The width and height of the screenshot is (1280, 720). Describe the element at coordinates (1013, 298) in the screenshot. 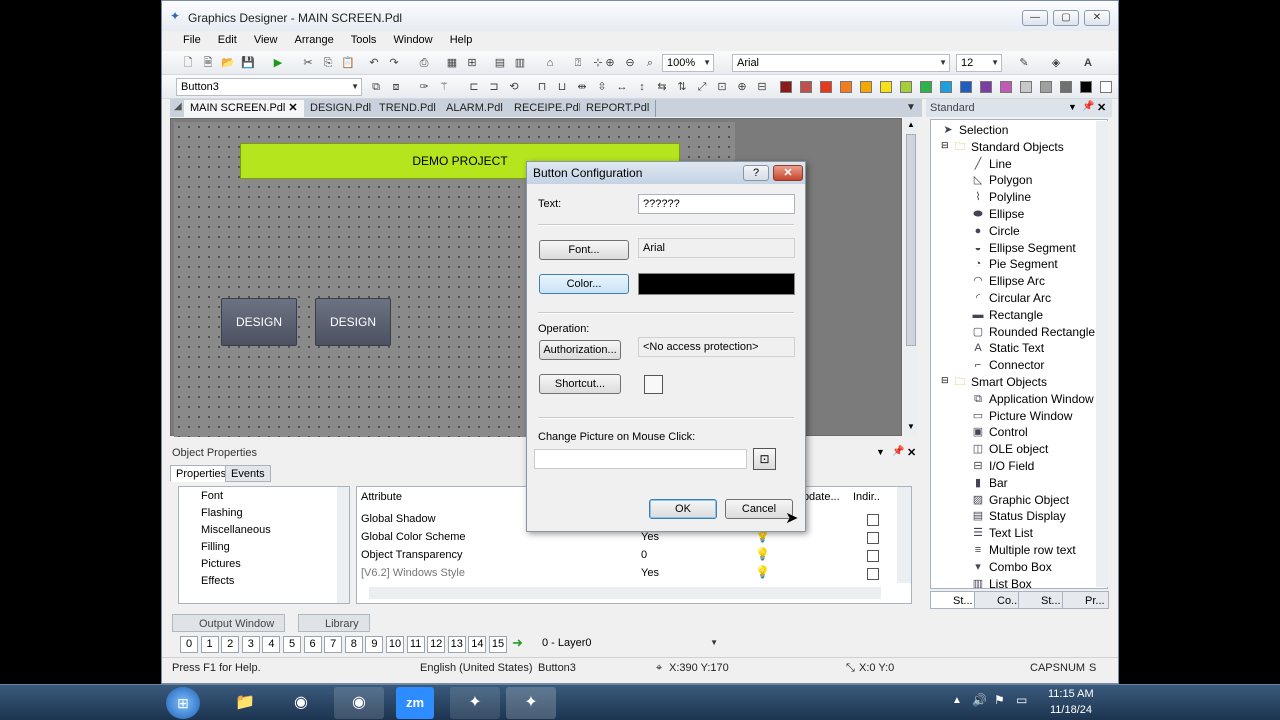

I see `palette-item-circular-arc: ◜ Circular Arc` at that location.